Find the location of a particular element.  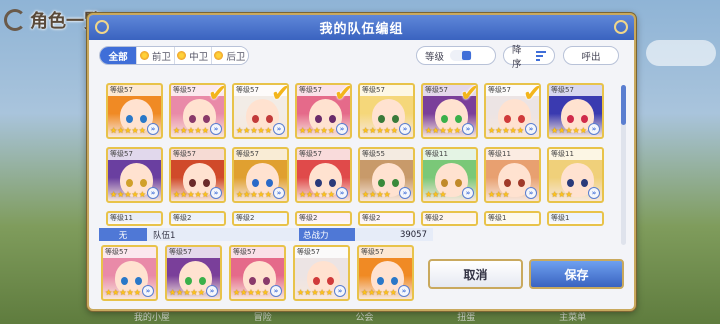

toggle-icon is located at coordinates (461, 55).